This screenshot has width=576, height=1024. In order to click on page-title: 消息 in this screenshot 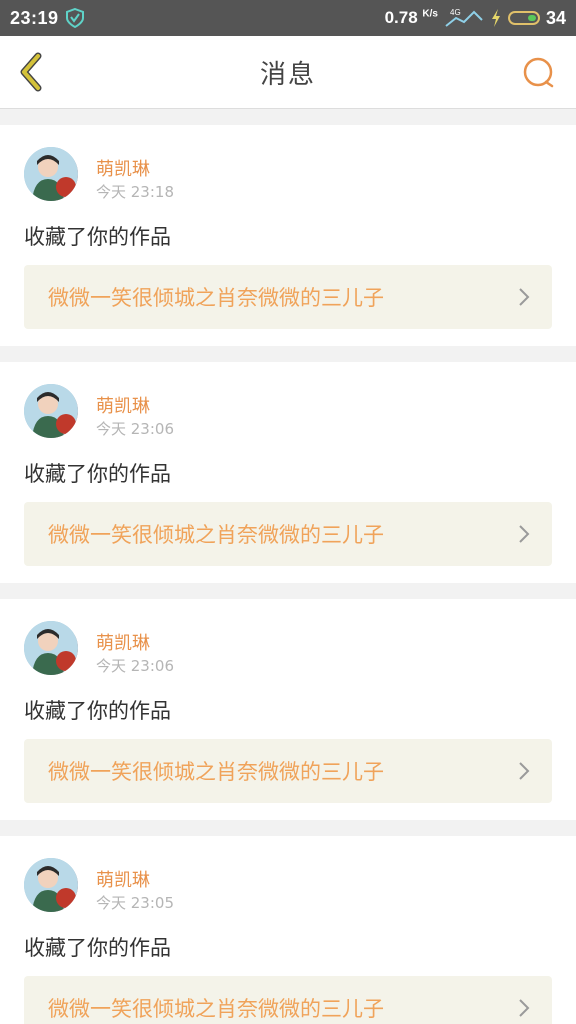, I will do `click(287, 74)`.